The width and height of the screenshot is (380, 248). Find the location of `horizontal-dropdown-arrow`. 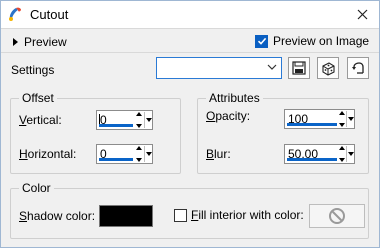

horizontal-dropdown-arrow is located at coordinates (148, 154).